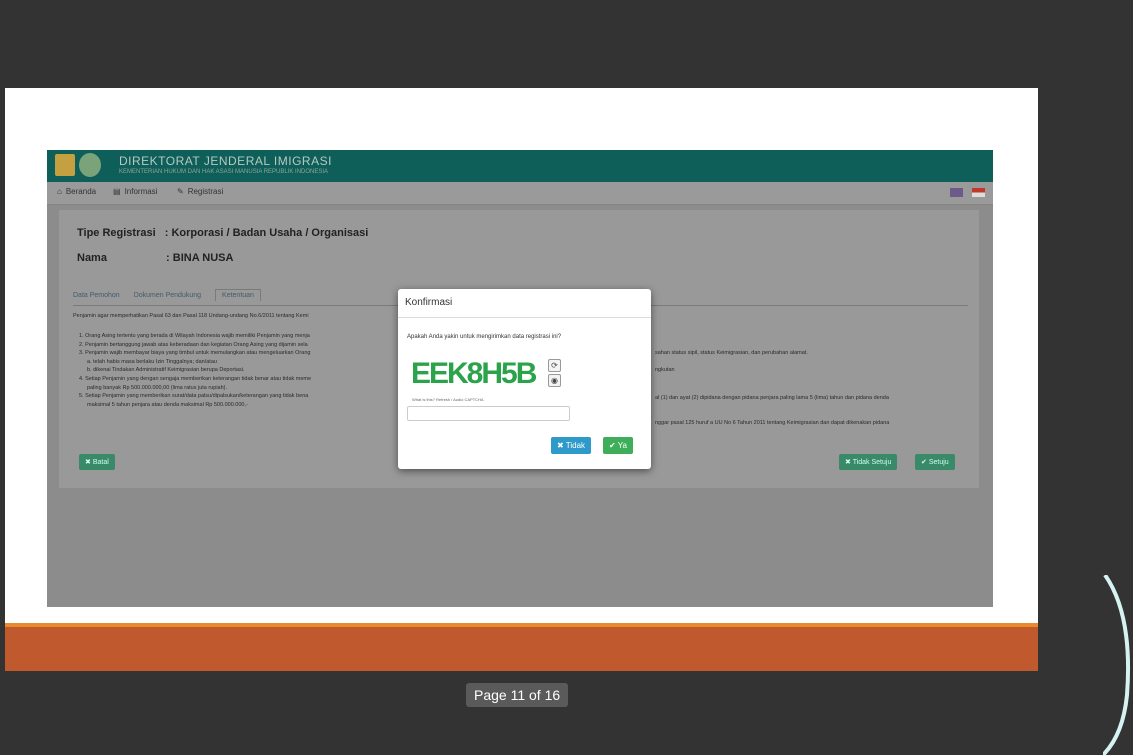  I want to click on modal-title: Konfirmasi, so click(429, 302).